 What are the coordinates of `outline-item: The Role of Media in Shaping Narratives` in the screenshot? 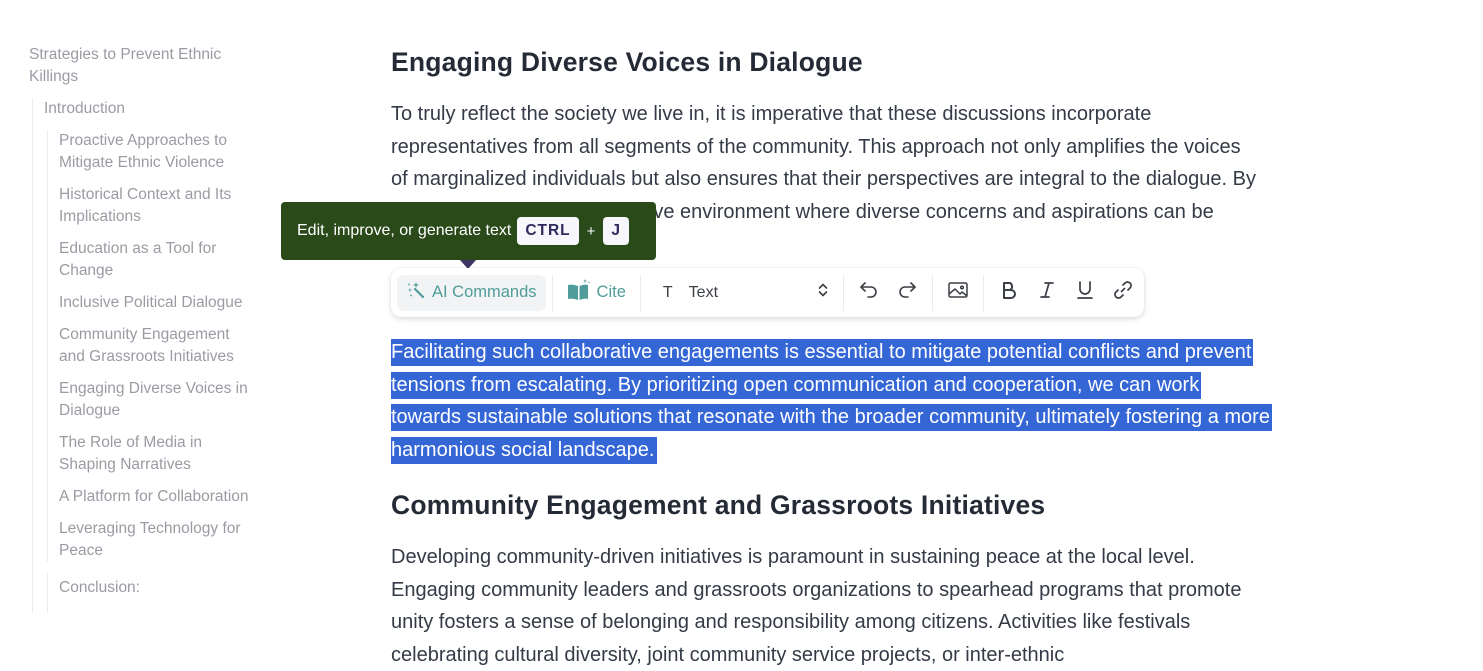 It's located at (154, 454).